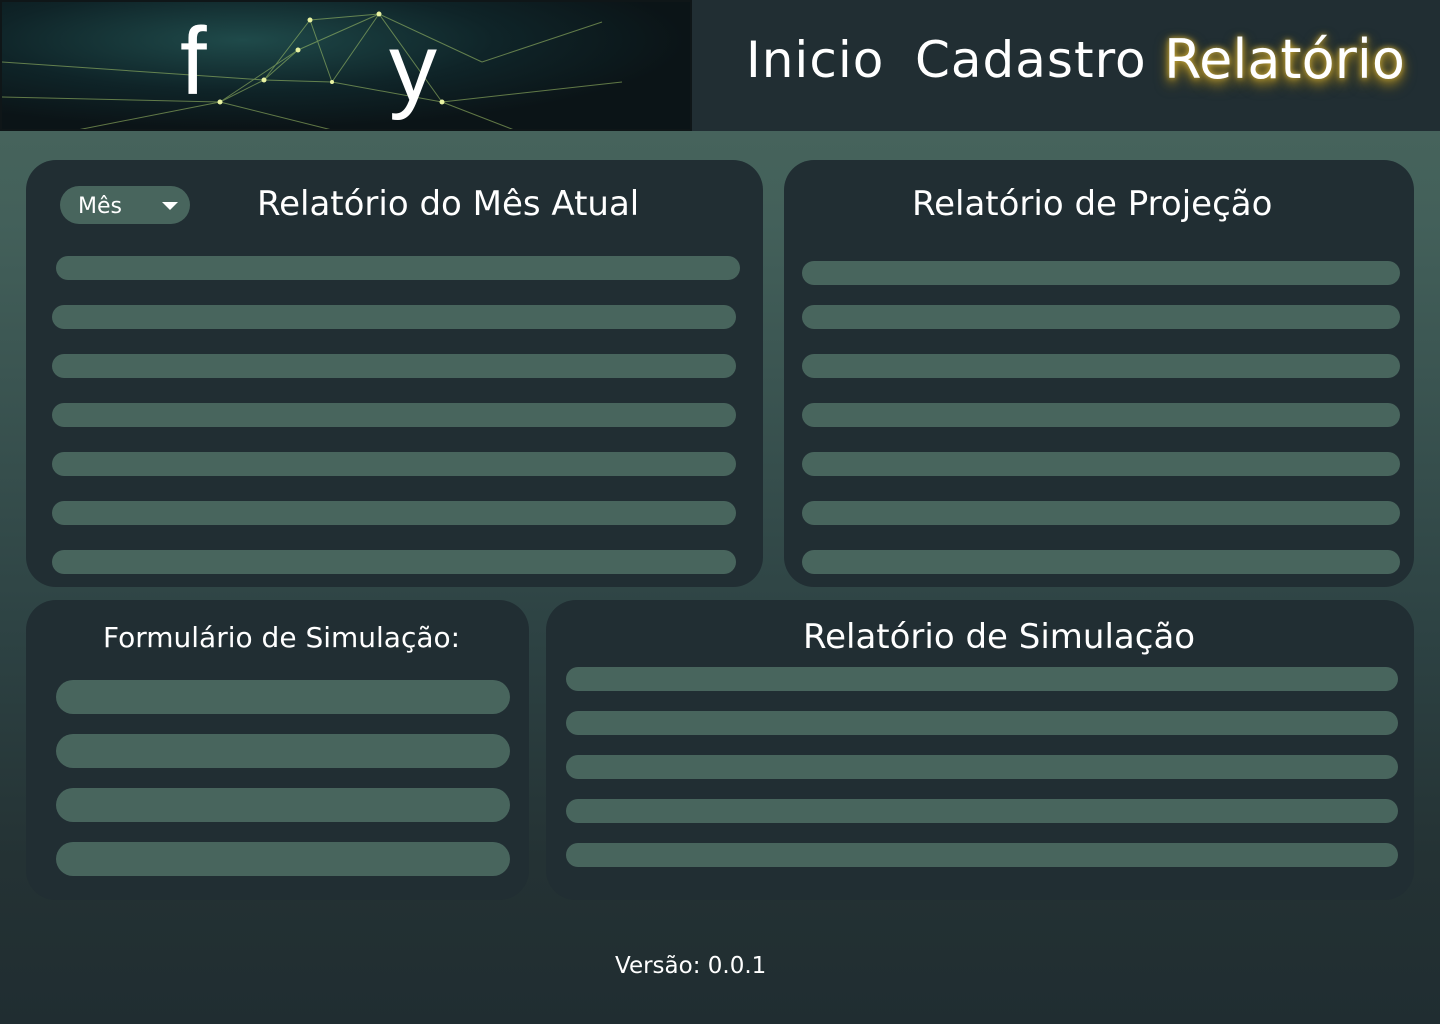 The image size is (1440, 1024). What do you see at coordinates (815, 60) in the screenshot?
I see `nav-inicio: Inicio` at bounding box center [815, 60].